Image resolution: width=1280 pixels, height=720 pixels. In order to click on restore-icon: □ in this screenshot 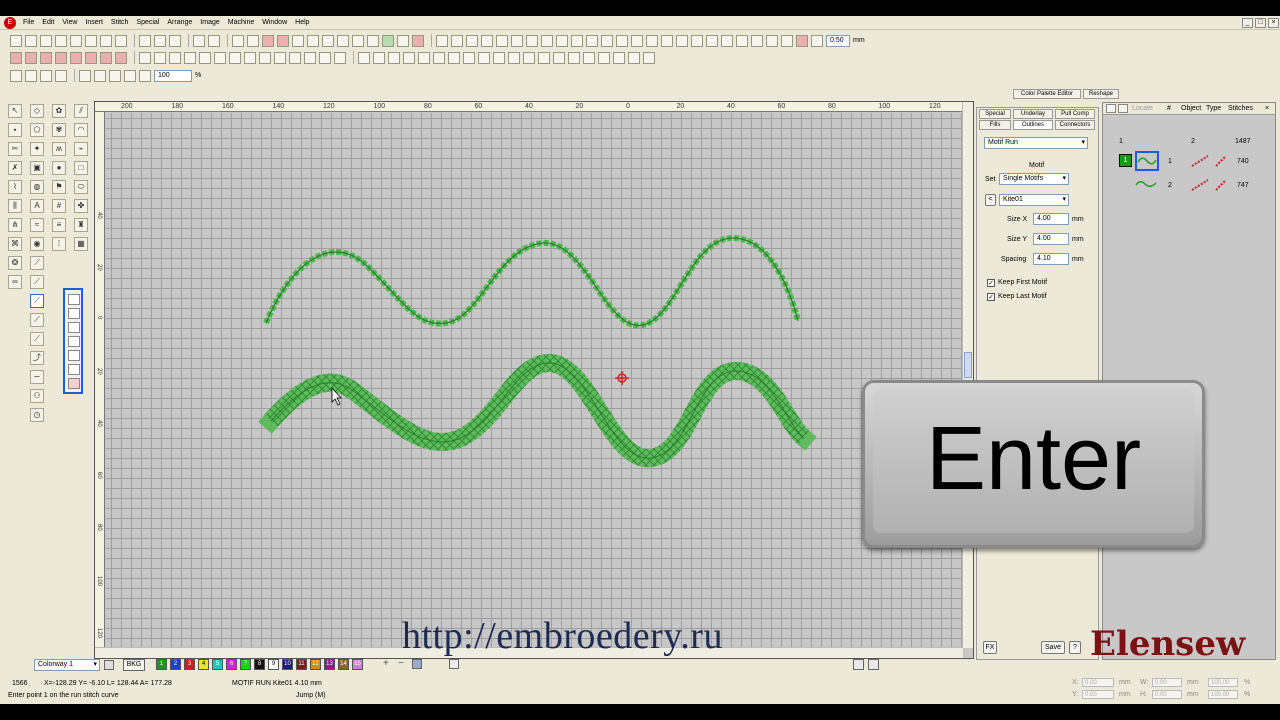, I will do `click(1260, 23)`.